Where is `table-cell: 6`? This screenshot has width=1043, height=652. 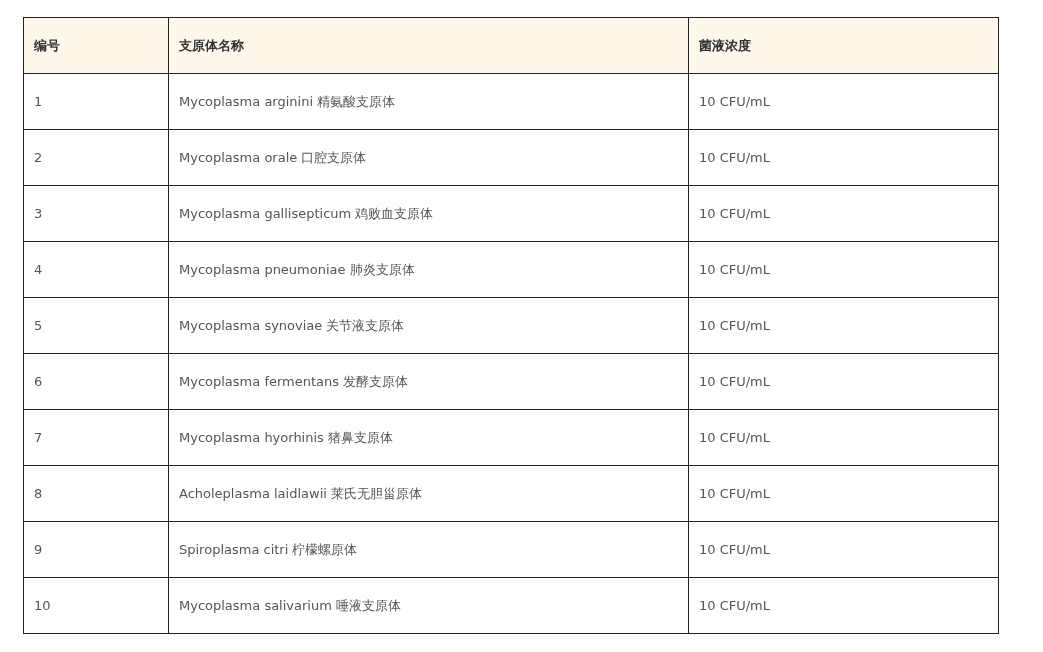
table-cell: 6 is located at coordinates (96, 381).